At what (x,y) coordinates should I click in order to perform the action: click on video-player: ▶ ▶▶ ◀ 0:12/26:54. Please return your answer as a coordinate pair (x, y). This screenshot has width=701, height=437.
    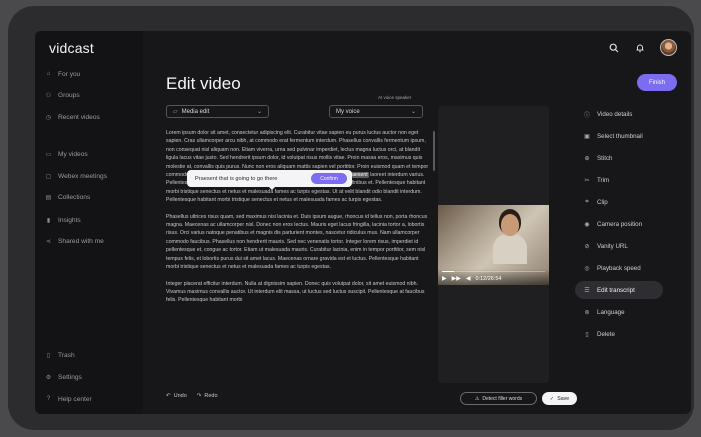
    Looking at the image, I should click on (493, 245).